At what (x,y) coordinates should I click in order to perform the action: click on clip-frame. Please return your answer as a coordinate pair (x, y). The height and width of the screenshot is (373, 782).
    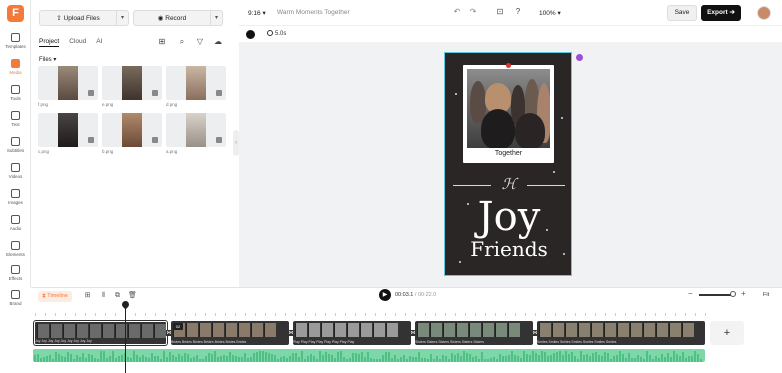
    Looking at the image, I should click on (636, 330).